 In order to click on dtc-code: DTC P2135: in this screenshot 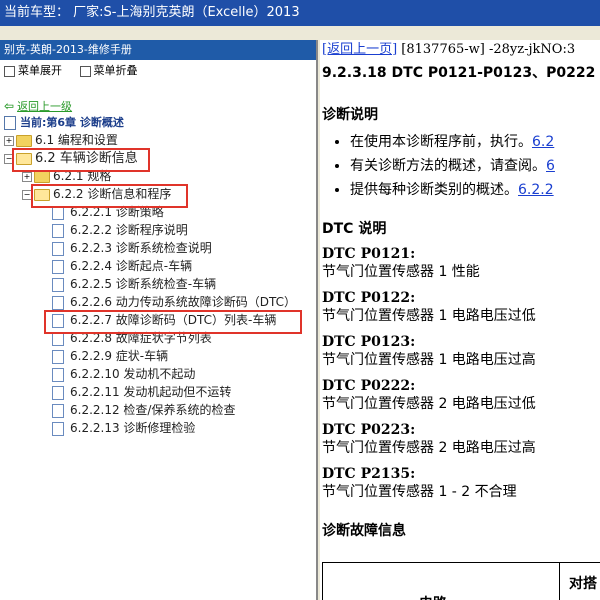, I will do `click(369, 474)`.